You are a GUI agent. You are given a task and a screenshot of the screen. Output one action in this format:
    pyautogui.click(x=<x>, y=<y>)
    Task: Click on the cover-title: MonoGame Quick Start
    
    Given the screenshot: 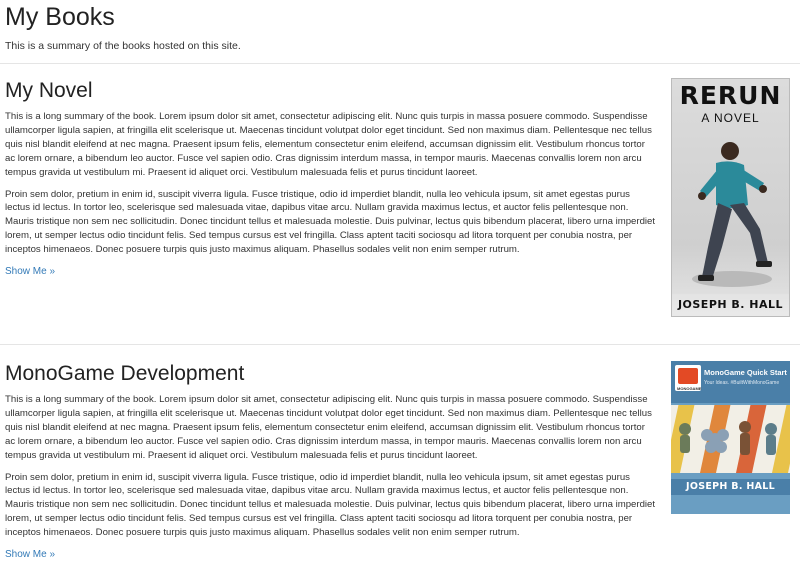 What is the action you would take?
    pyautogui.click(x=745, y=372)
    